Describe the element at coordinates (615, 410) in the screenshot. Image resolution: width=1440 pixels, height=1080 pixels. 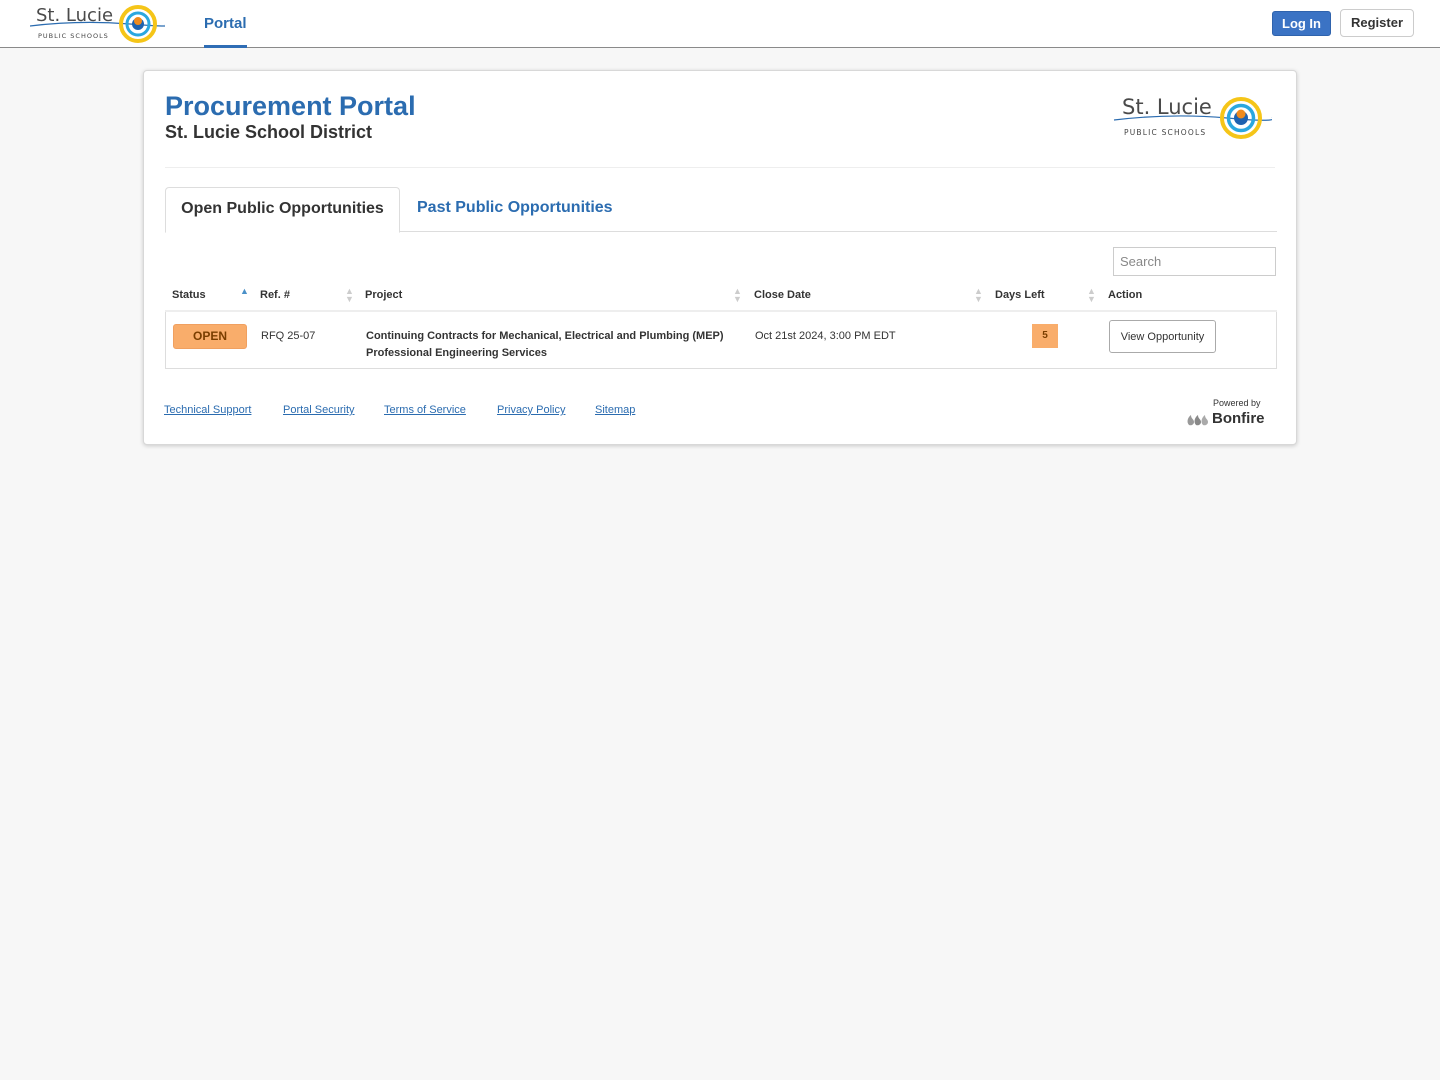
I see `footer-link-sitemap: Sitemap` at that location.